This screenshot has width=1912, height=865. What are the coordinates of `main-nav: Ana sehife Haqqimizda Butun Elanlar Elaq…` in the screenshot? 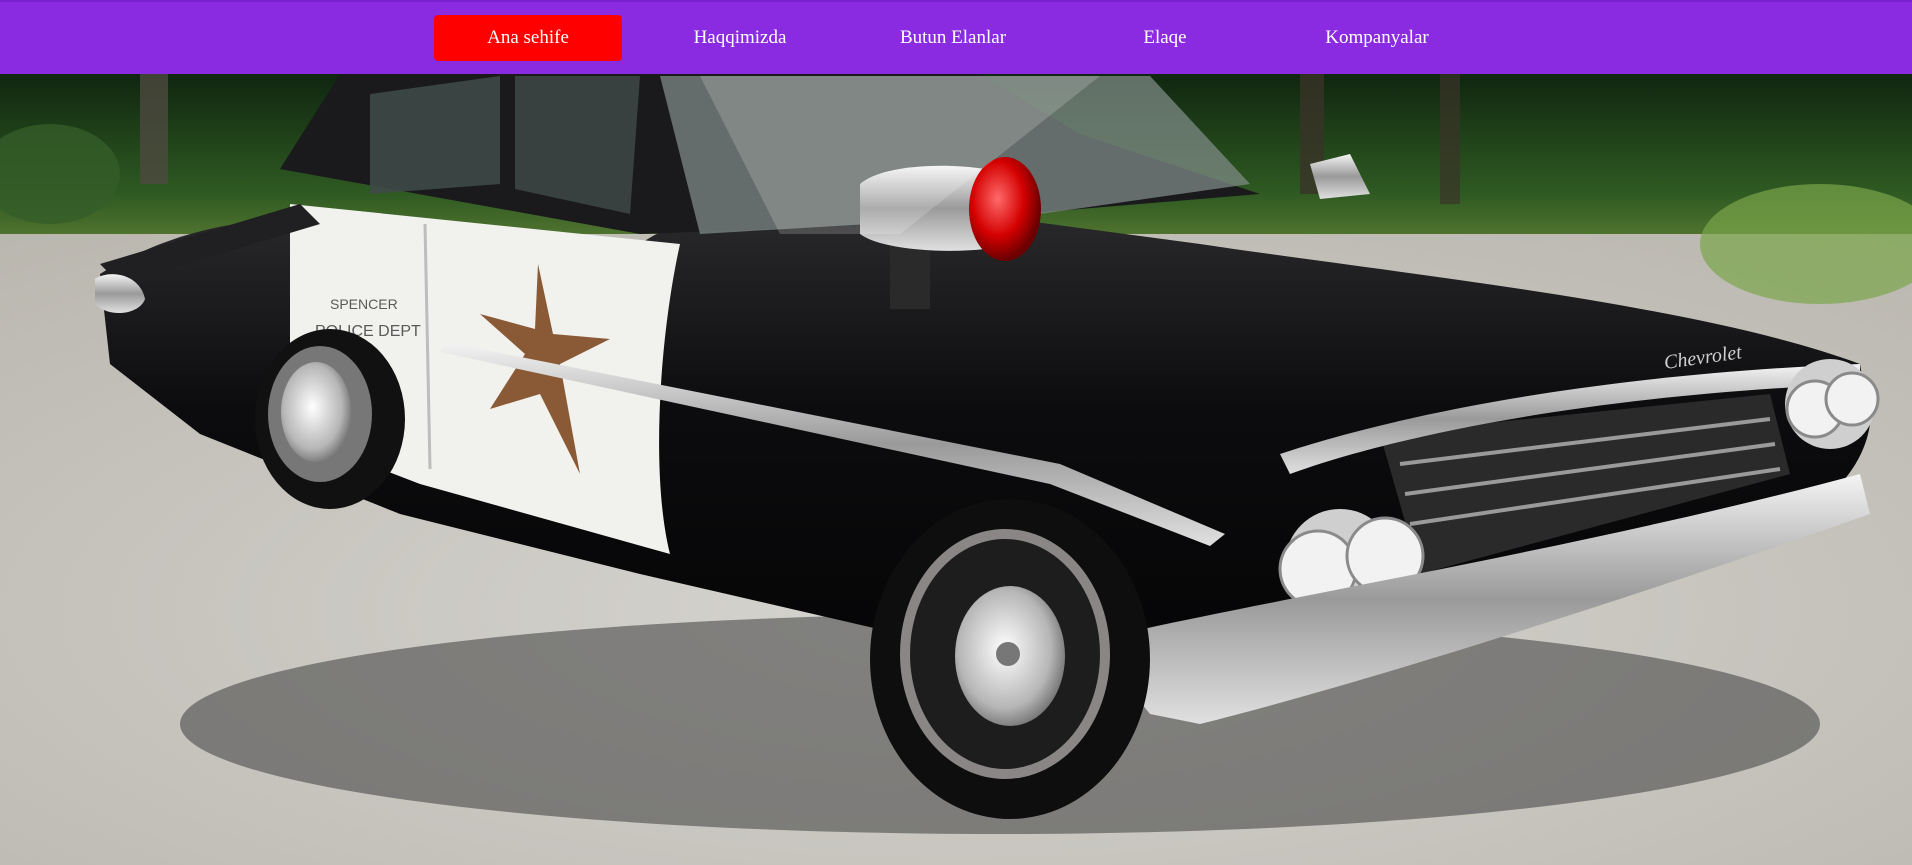 It's located at (956, 39).